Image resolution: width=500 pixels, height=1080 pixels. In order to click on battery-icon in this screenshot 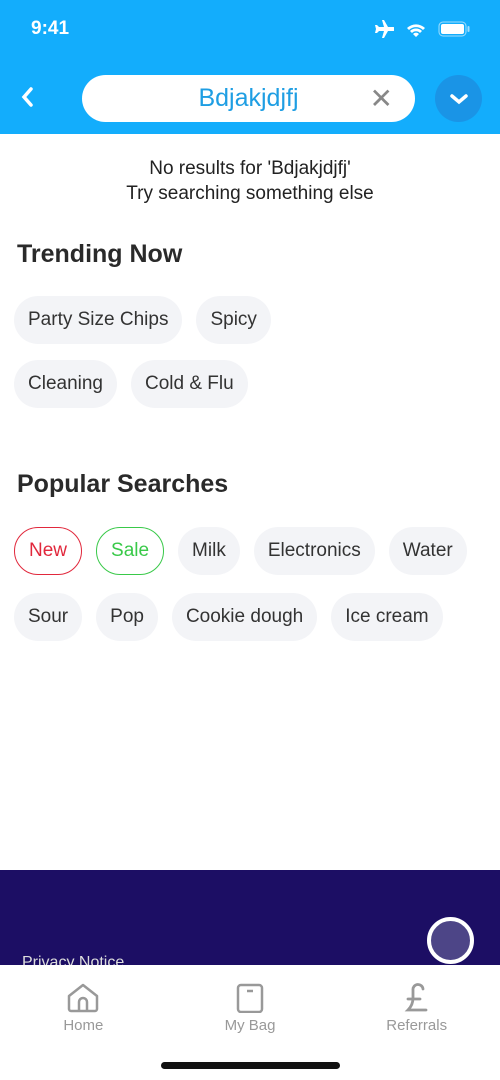, I will do `click(454, 29)`.